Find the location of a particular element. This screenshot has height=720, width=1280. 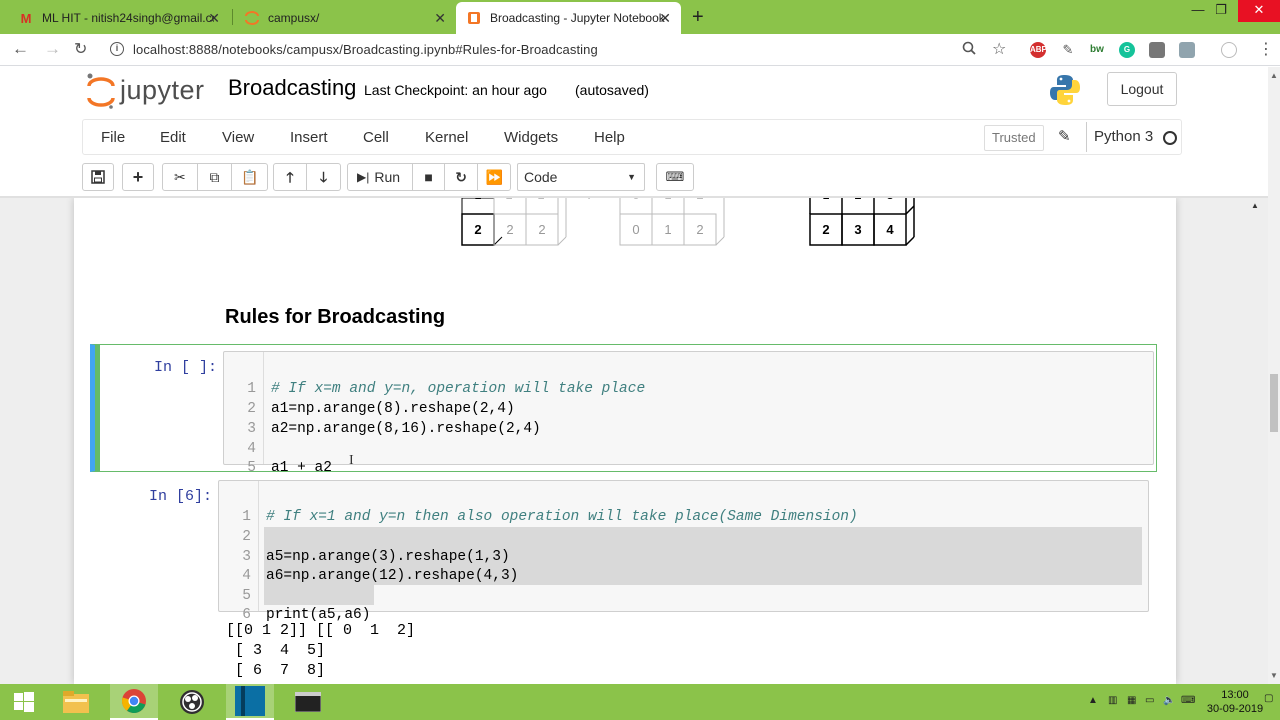

menu-view: View is located at coordinates (238, 137).